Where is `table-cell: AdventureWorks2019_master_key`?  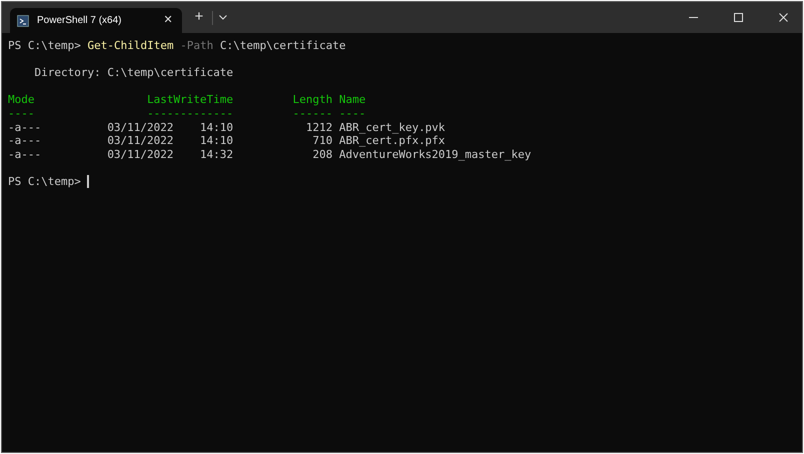 table-cell: AdventureWorks2019_master_key is located at coordinates (435, 155).